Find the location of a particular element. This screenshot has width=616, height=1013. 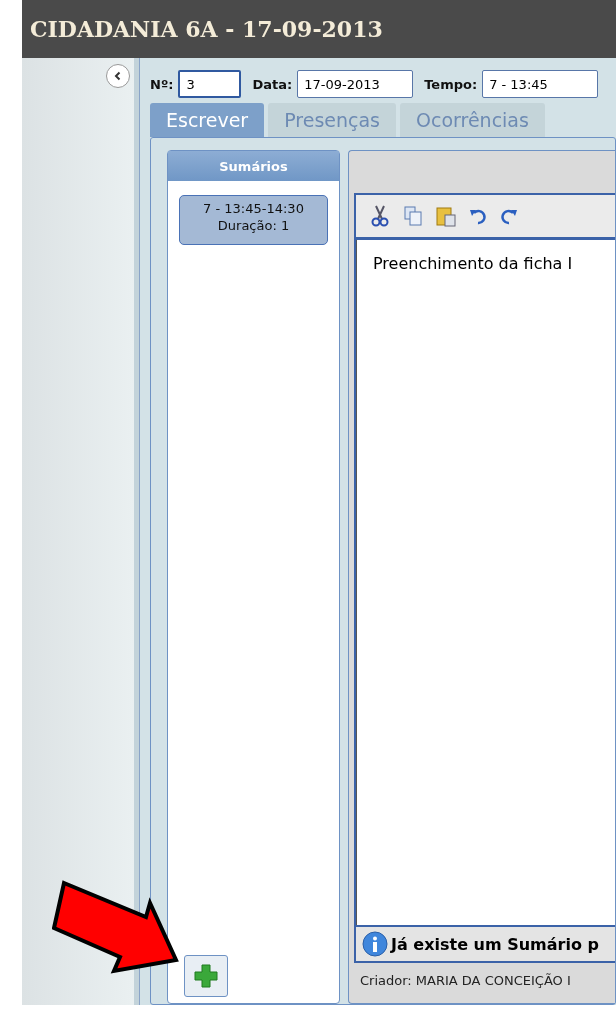

add-button is located at coordinates (206, 976).